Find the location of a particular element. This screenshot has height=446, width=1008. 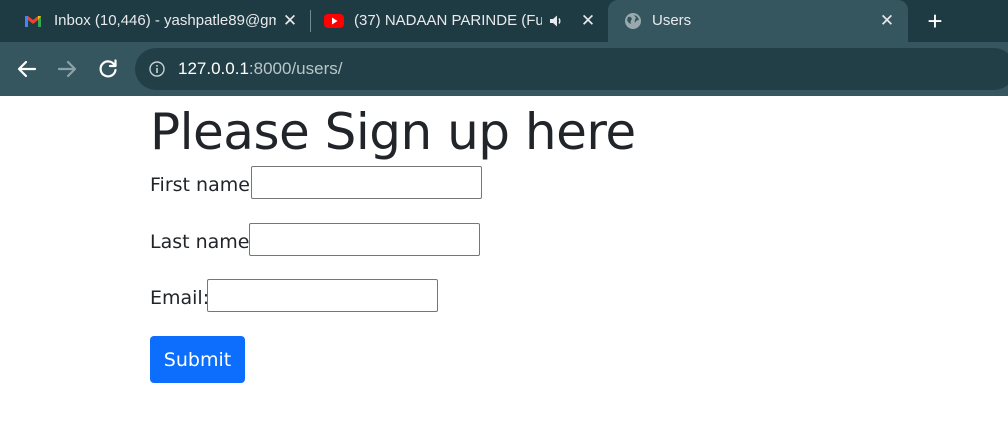

email-row: Email: is located at coordinates (300, 298).